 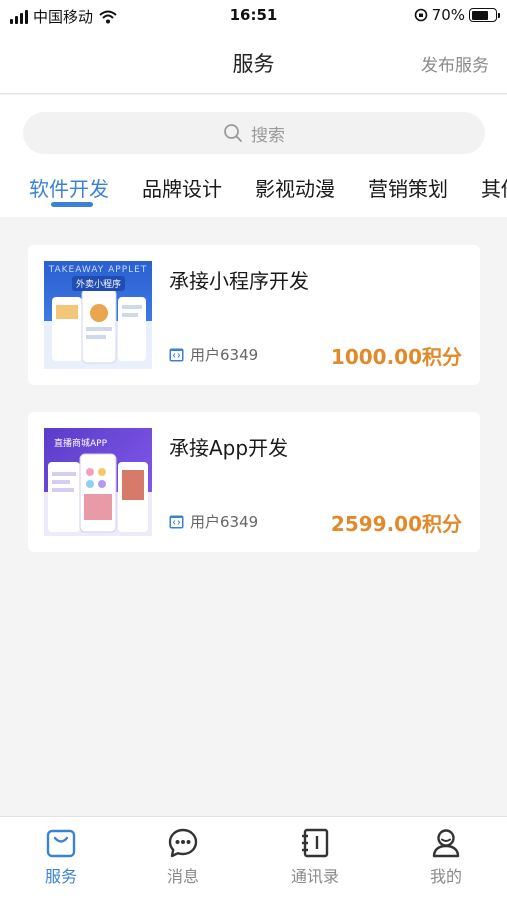 What do you see at coordinates (253, 191) in the screenshot?
I see `category-tabs: 软件开发 品牌设计 影视动漫 营销策划 其他` at bounding box center [253, 191].